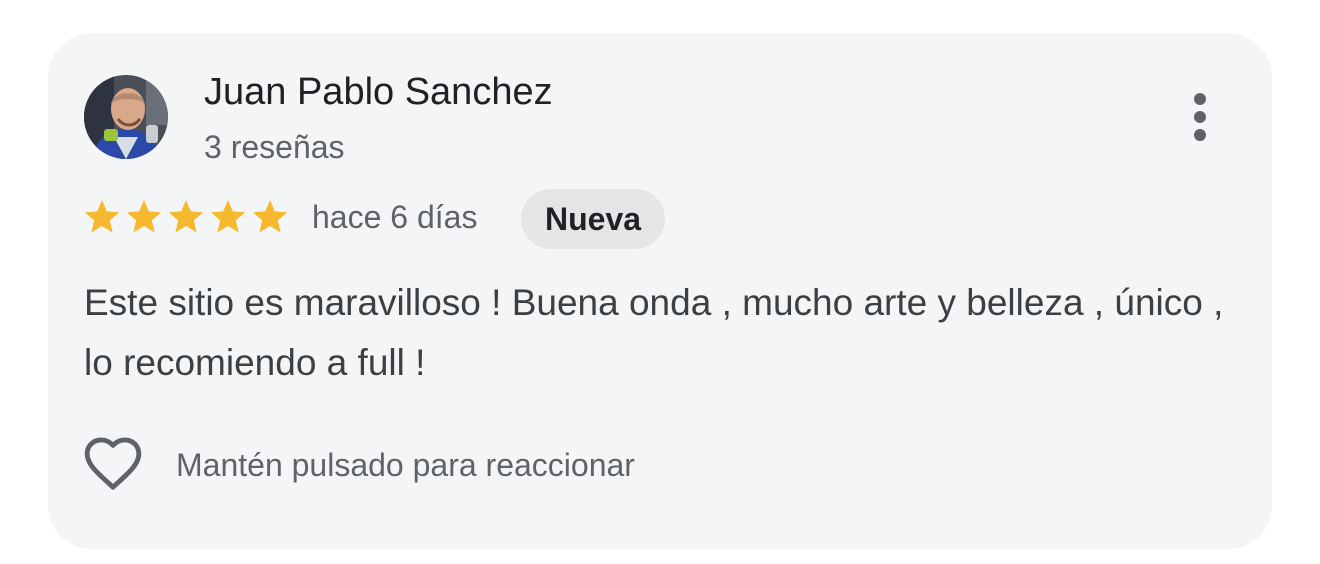  Describe the element at coordinates (593, 219) in the screenshot. I see `new-badge: Nueva` at that location.